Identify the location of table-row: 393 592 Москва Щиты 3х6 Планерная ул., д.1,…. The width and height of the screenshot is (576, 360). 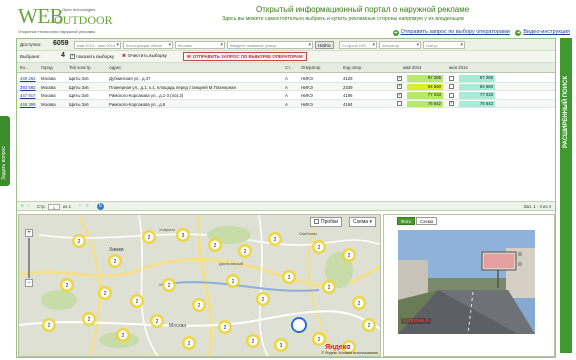
(286, 86).